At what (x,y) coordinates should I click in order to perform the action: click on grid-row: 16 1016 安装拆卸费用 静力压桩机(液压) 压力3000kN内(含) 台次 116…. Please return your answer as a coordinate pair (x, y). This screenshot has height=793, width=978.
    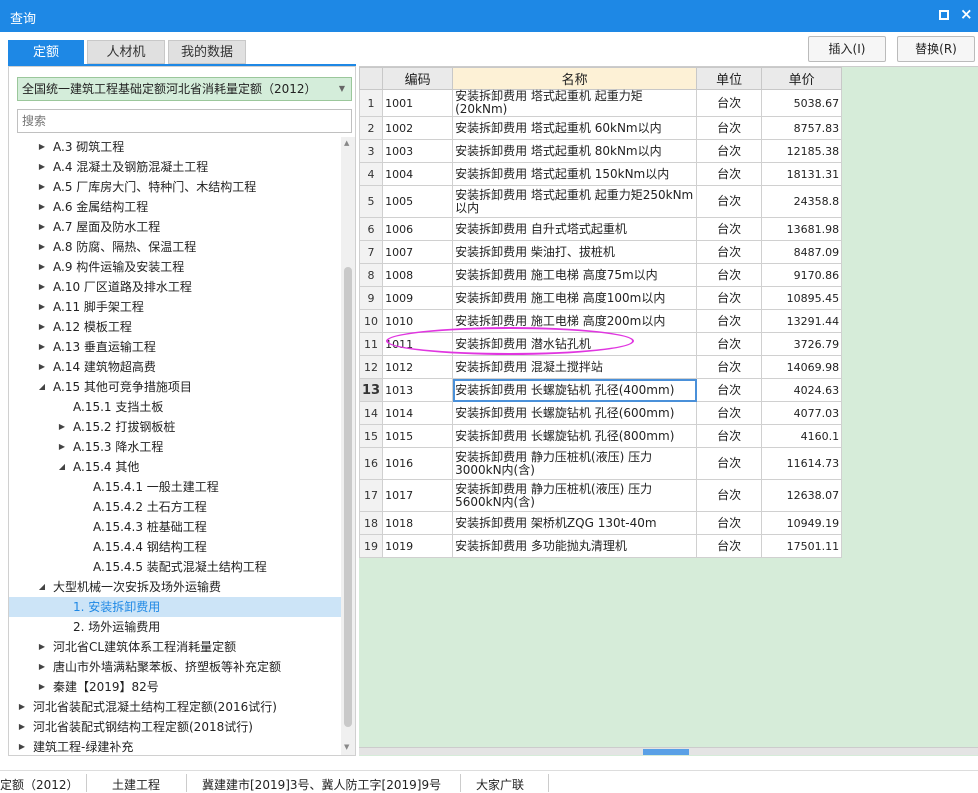
    Looking at the image, I should click on (600, 463).